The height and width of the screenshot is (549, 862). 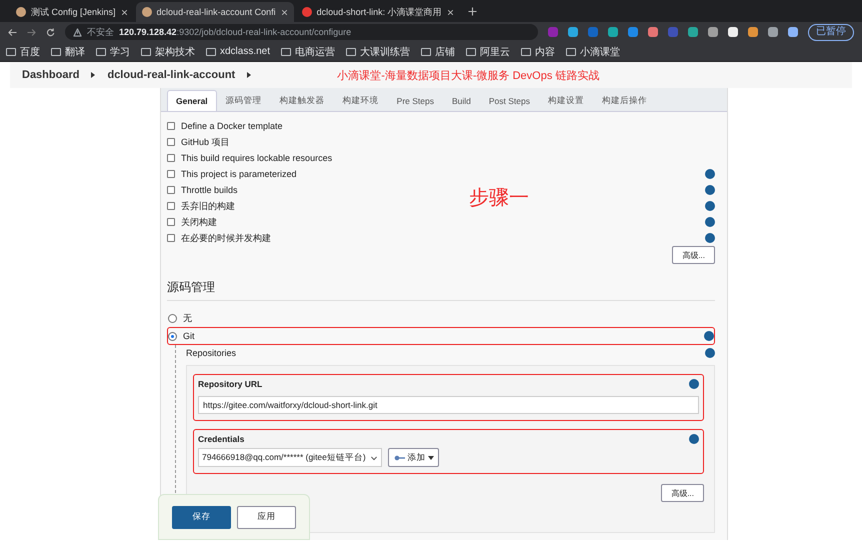 What do you see at coordinates (256, 158) in the screenshot?
I see `option-label: This build requires lockable resources` at bounding box center [256, 158].